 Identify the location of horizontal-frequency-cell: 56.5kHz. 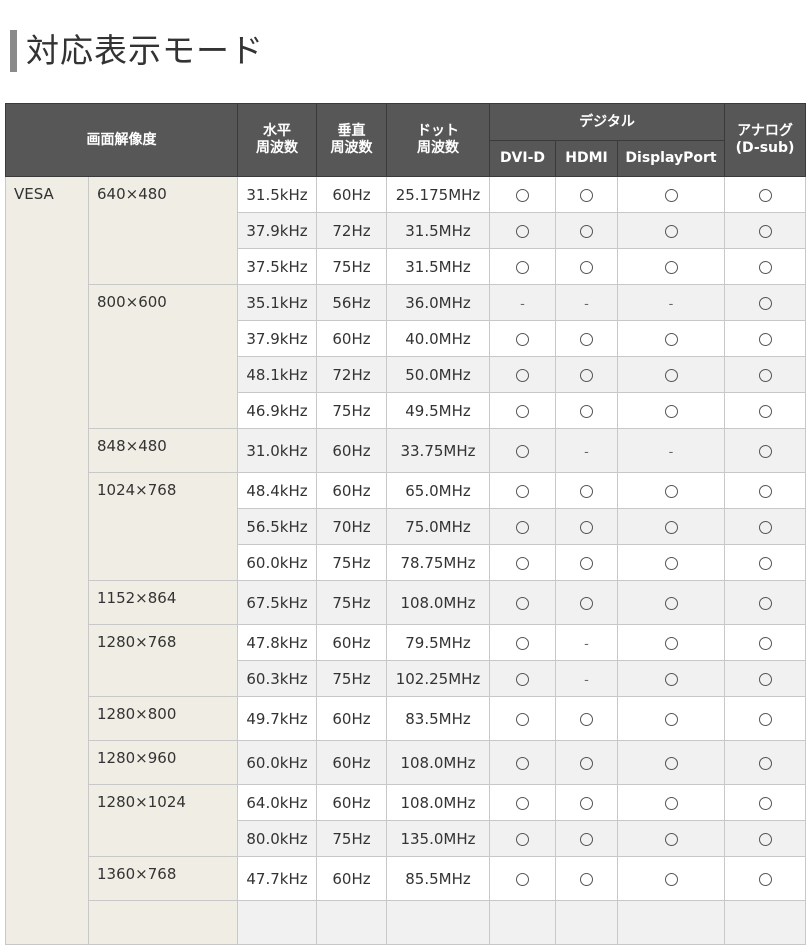
(277, 526).